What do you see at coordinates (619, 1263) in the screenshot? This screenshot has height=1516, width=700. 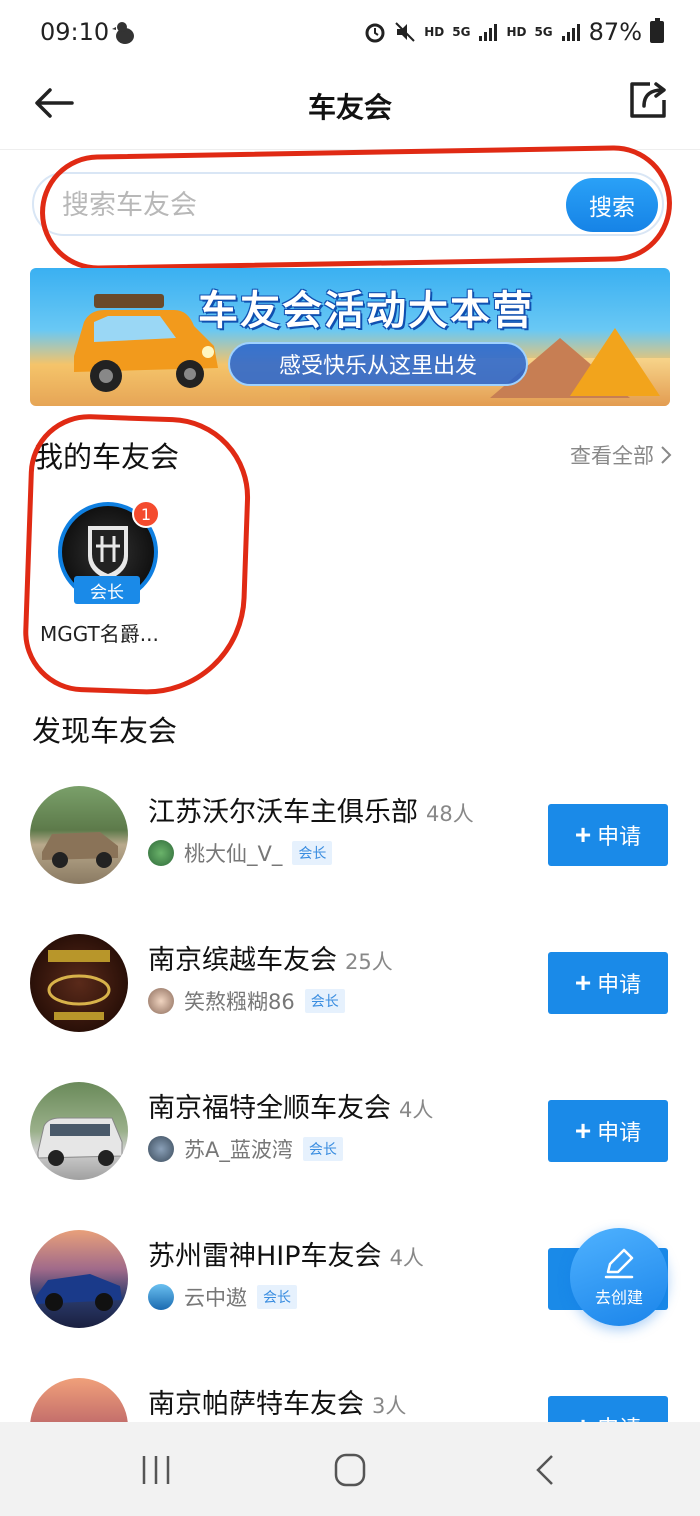 I see `edit-pencil-icon` at bounding box center [619, 1263].